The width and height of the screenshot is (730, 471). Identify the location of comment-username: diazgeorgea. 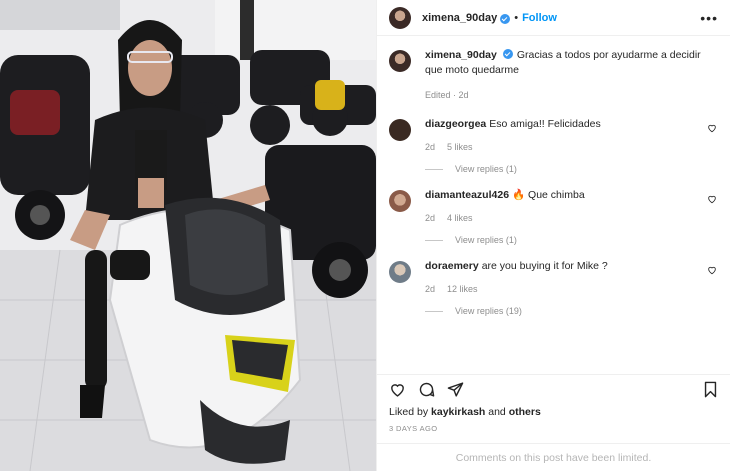
(455, 124).